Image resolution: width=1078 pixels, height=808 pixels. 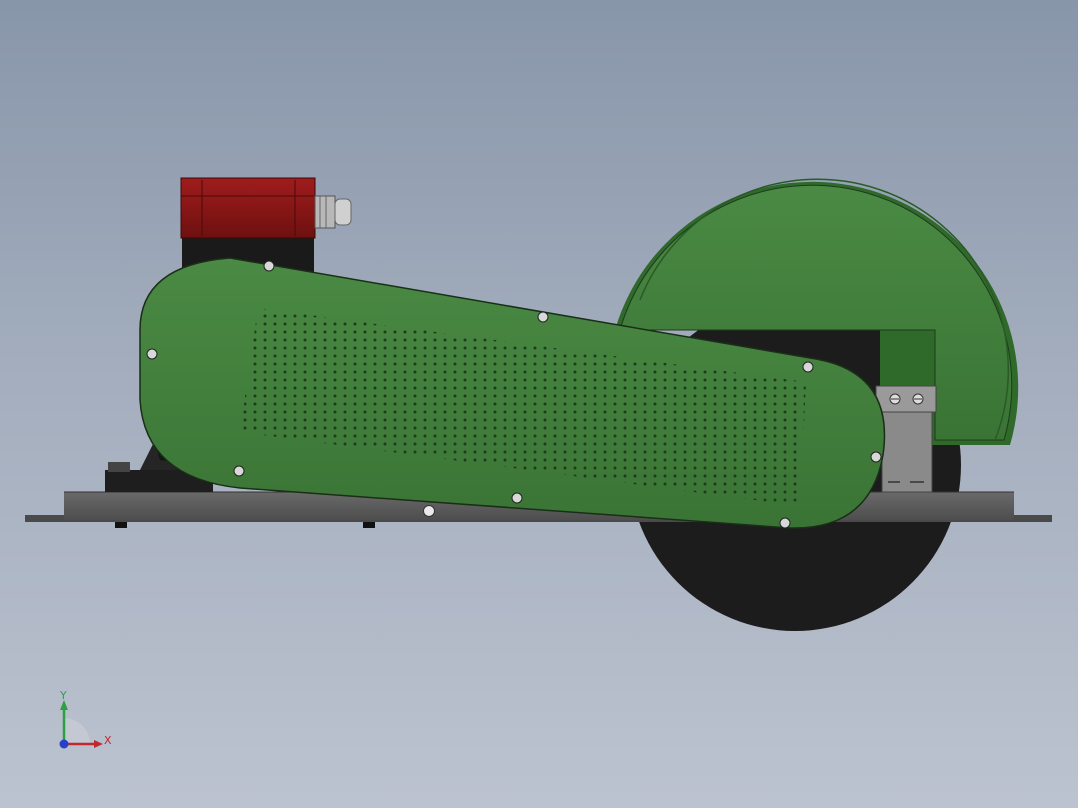 I want to click on triad-x-label: X, so click(x=108, y=740).